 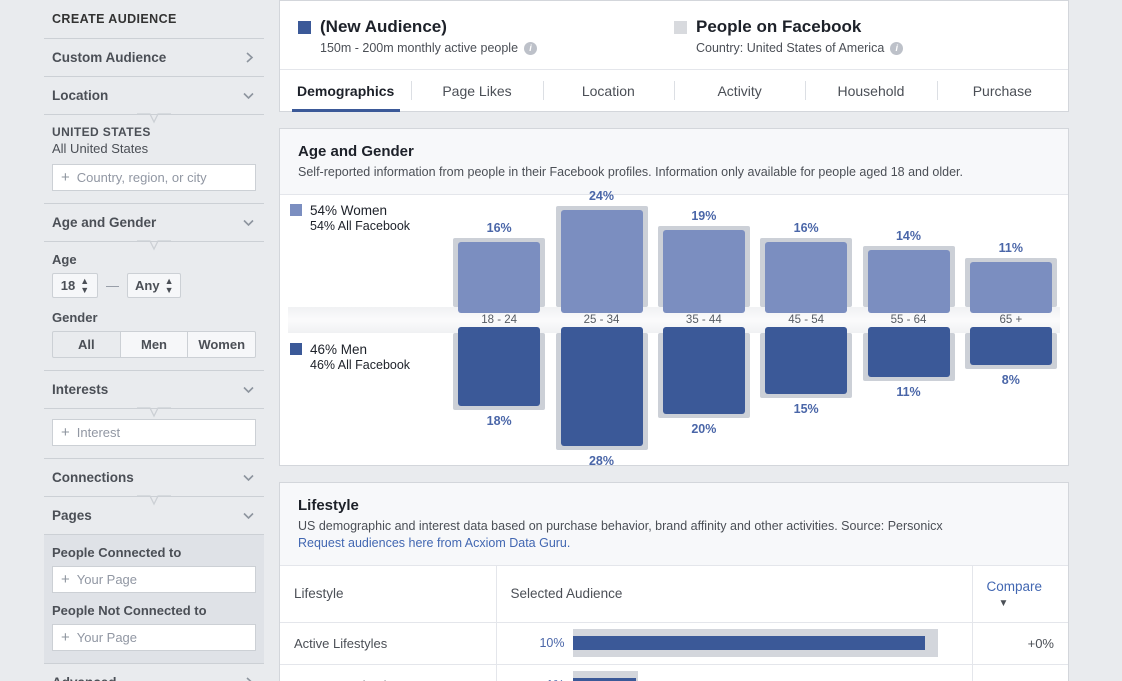 What do you see at coordinates (154, 637) in the screenshot?
I see `people-not-connected-input: + Your Page` at bounding box center [154, 637].